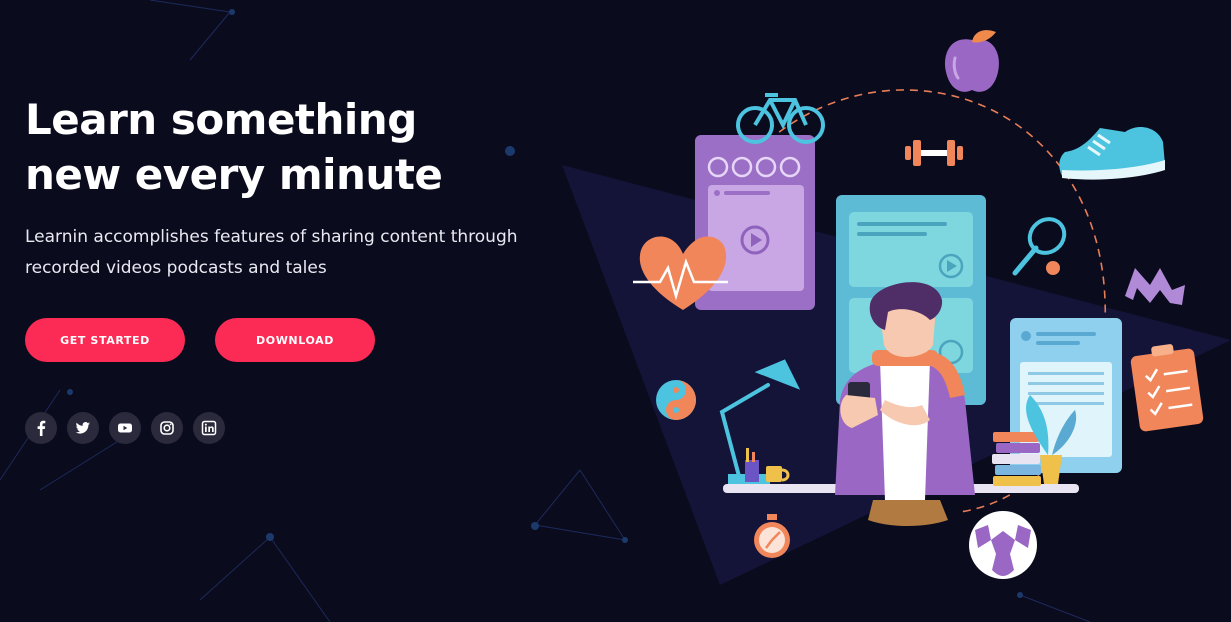 The width and height of the screenshot is (1231, 622). I want to click on linkedin-icon, so click(209, 428).